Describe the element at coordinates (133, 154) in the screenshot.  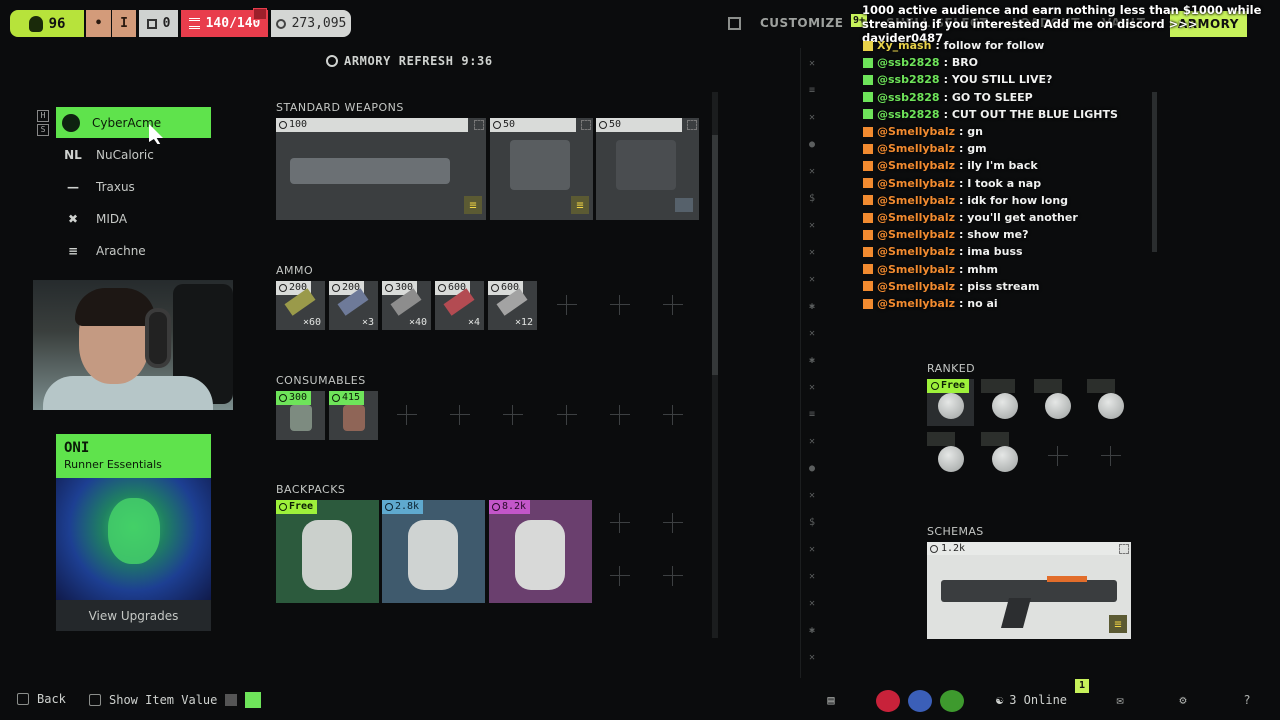
I see `faction-nucaloric: NL NuCaloric` at that location.